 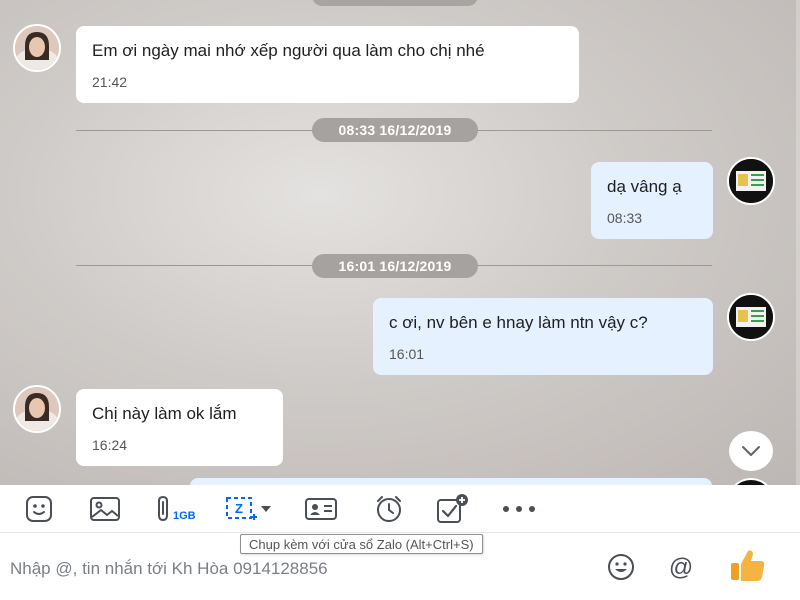 I want to click on send-like-button, so click(x=748, y=565).